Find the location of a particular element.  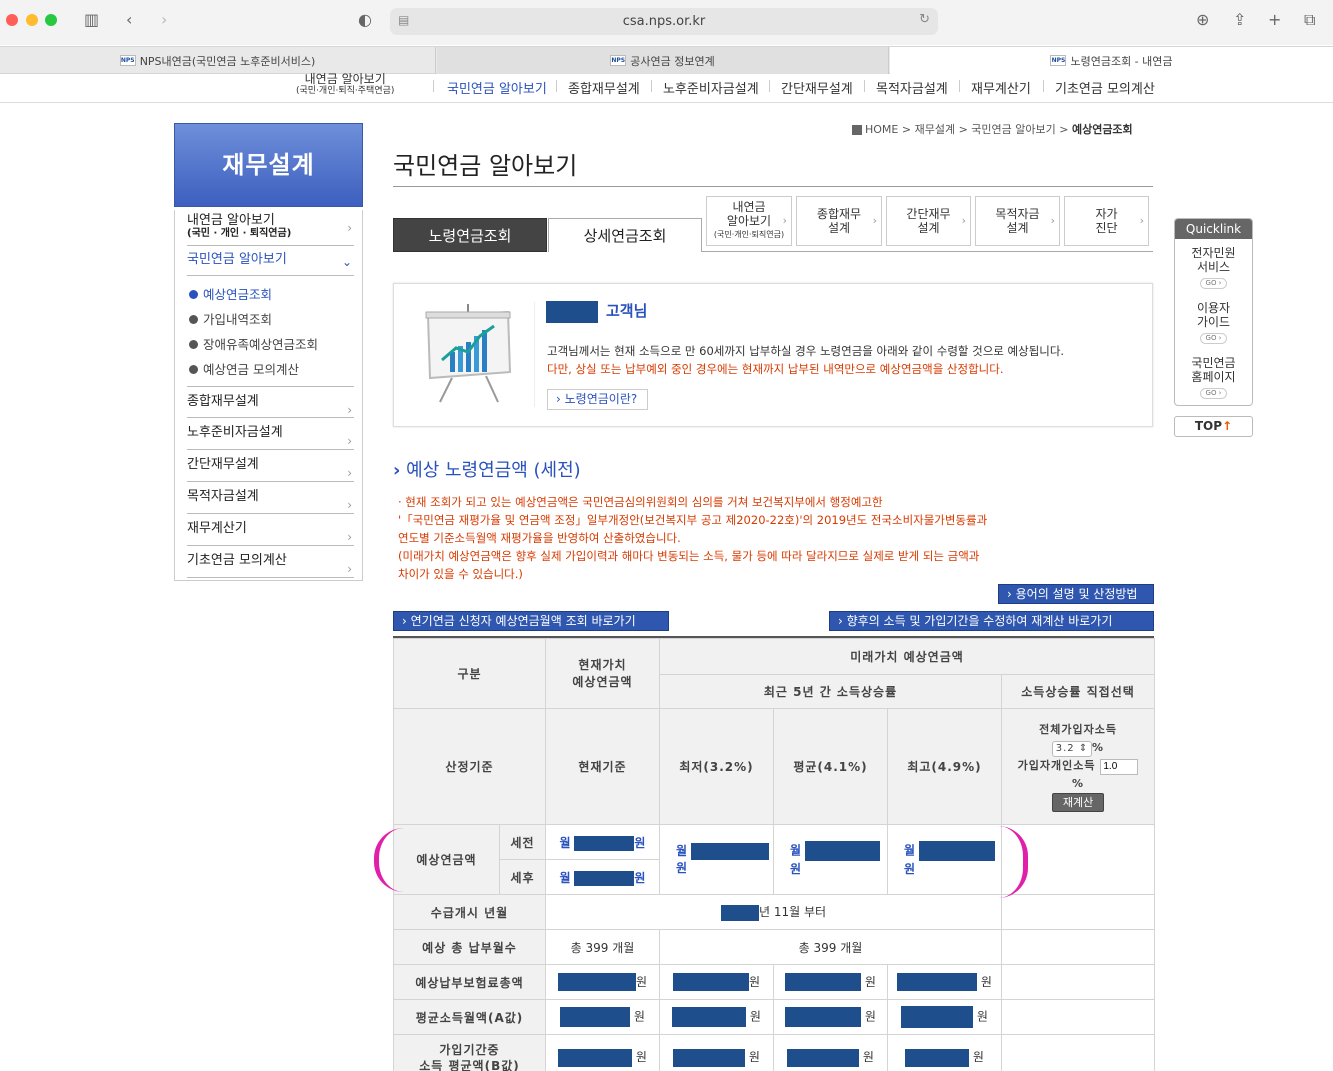

section-title: › 예상 노령연금액 (세전) is located at coordinates (487, 470).